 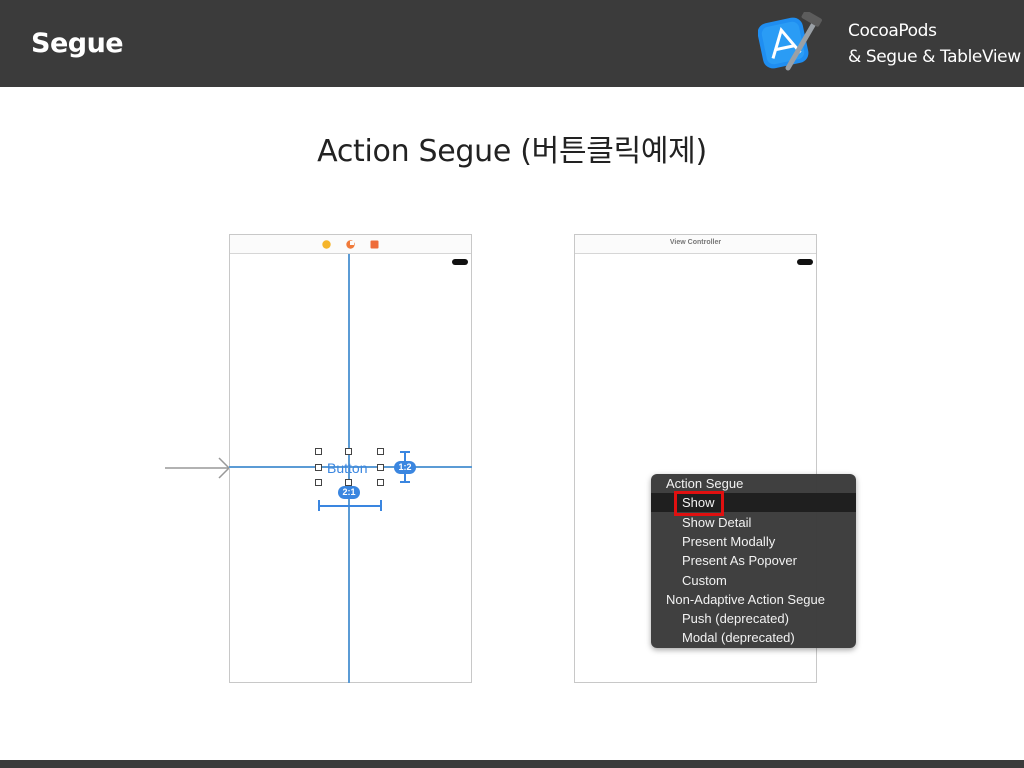 What do you see at coordinates (512, 151) in the screenshot?
I see `slide-title: Action Segue (버튼클릭예제)` at bounding box center [512, 151].